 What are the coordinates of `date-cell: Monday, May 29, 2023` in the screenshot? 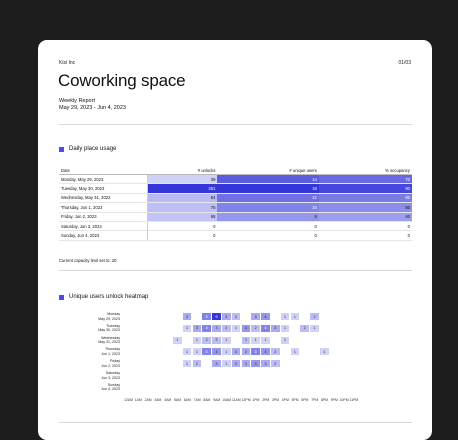 It's located at (103, 179).